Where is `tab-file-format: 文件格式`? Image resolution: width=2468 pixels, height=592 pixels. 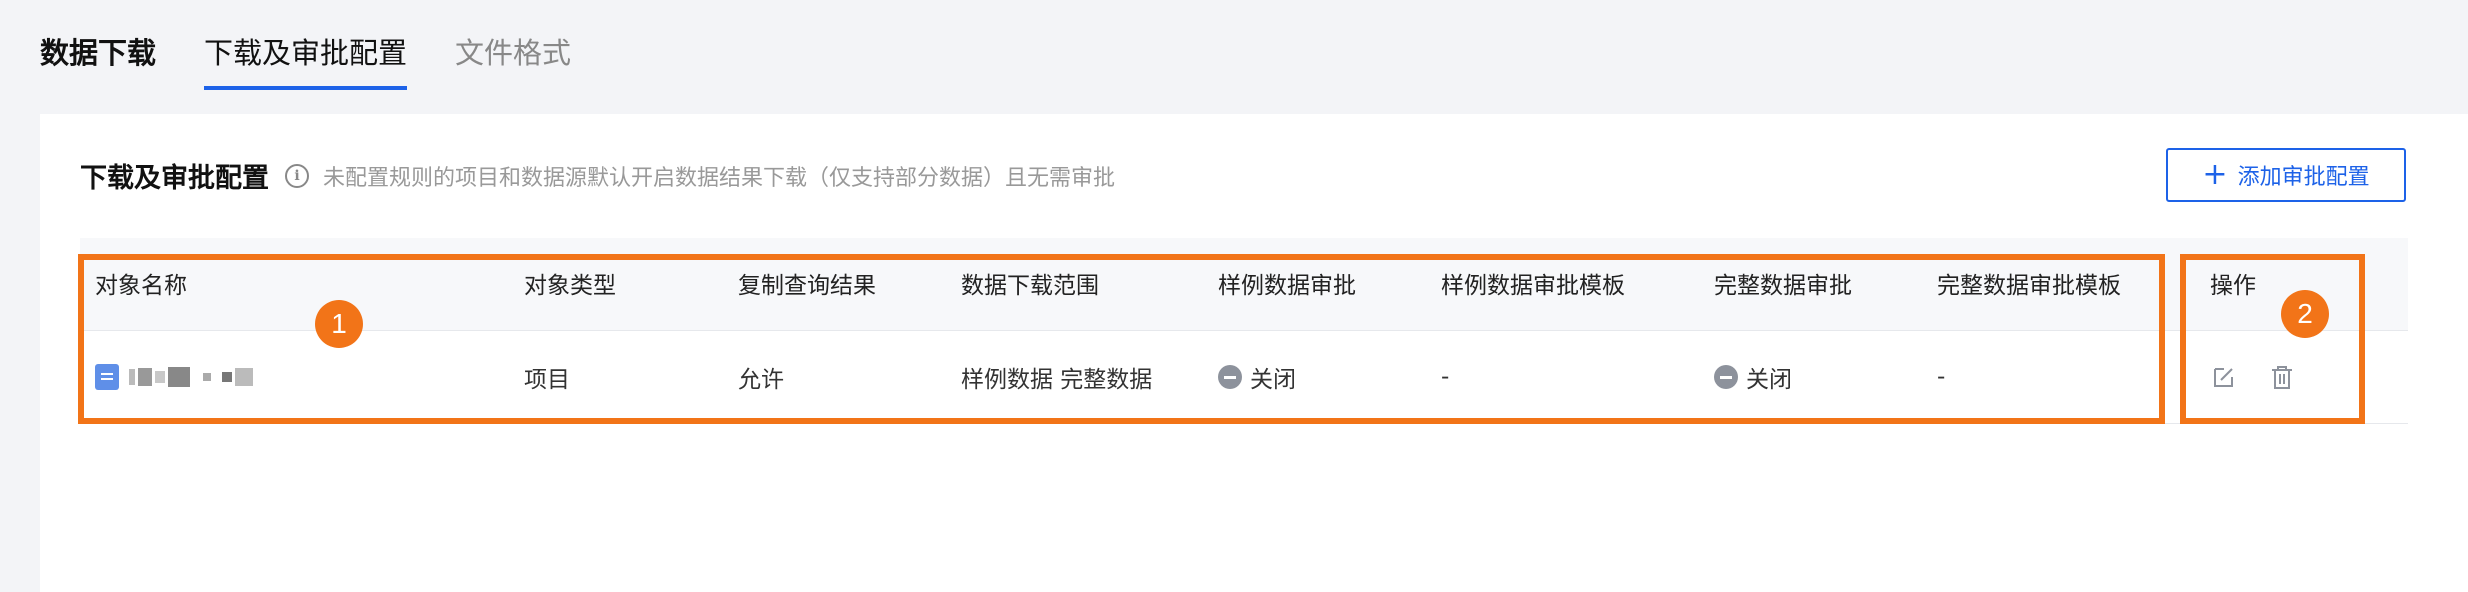 tab-file-format: 文件格式 is located at coordinates (513, 53).